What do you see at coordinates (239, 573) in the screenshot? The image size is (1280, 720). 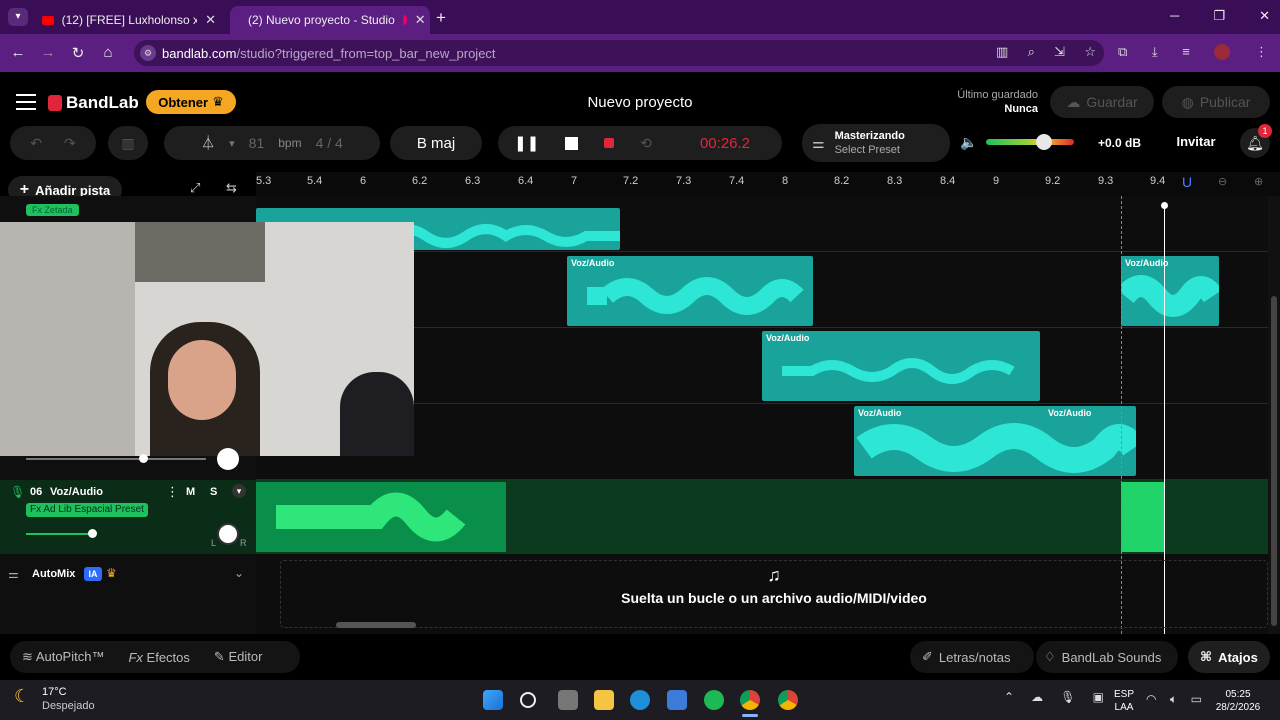 I see `chevron-down-icon: ⌄` at bounding box center [239, 573].